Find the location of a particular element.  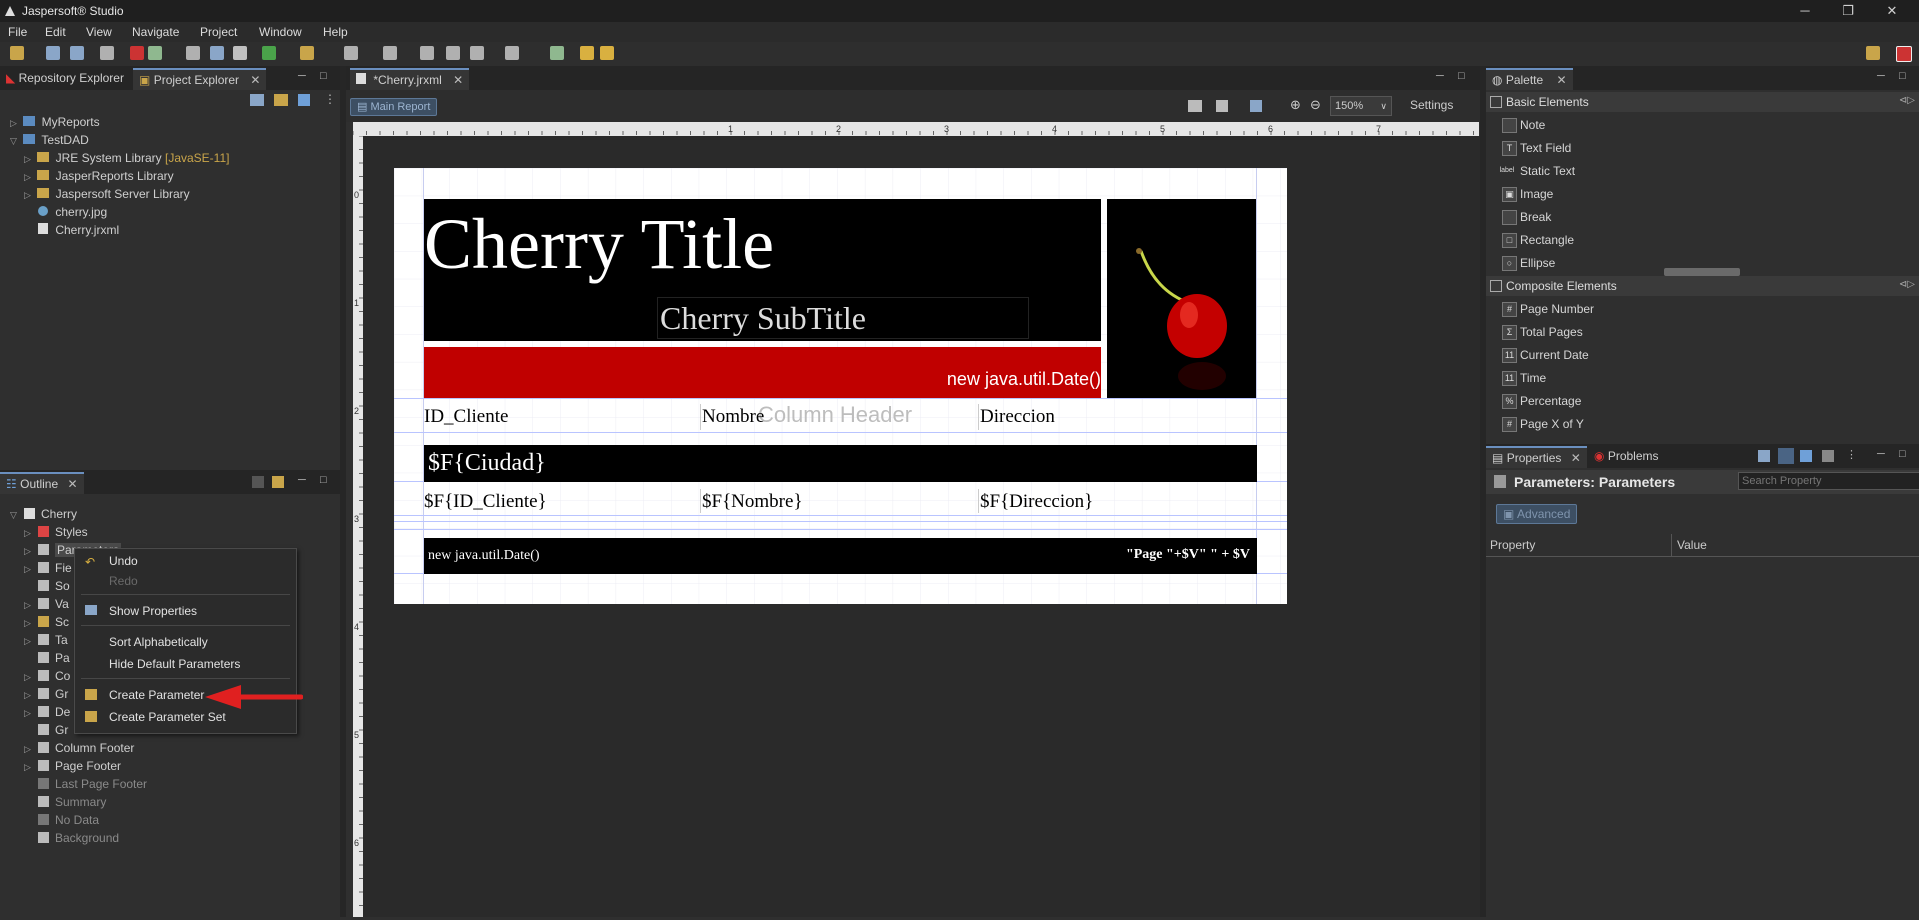

outline-item-detail: ▷ De is located at coordinates (47, 712).